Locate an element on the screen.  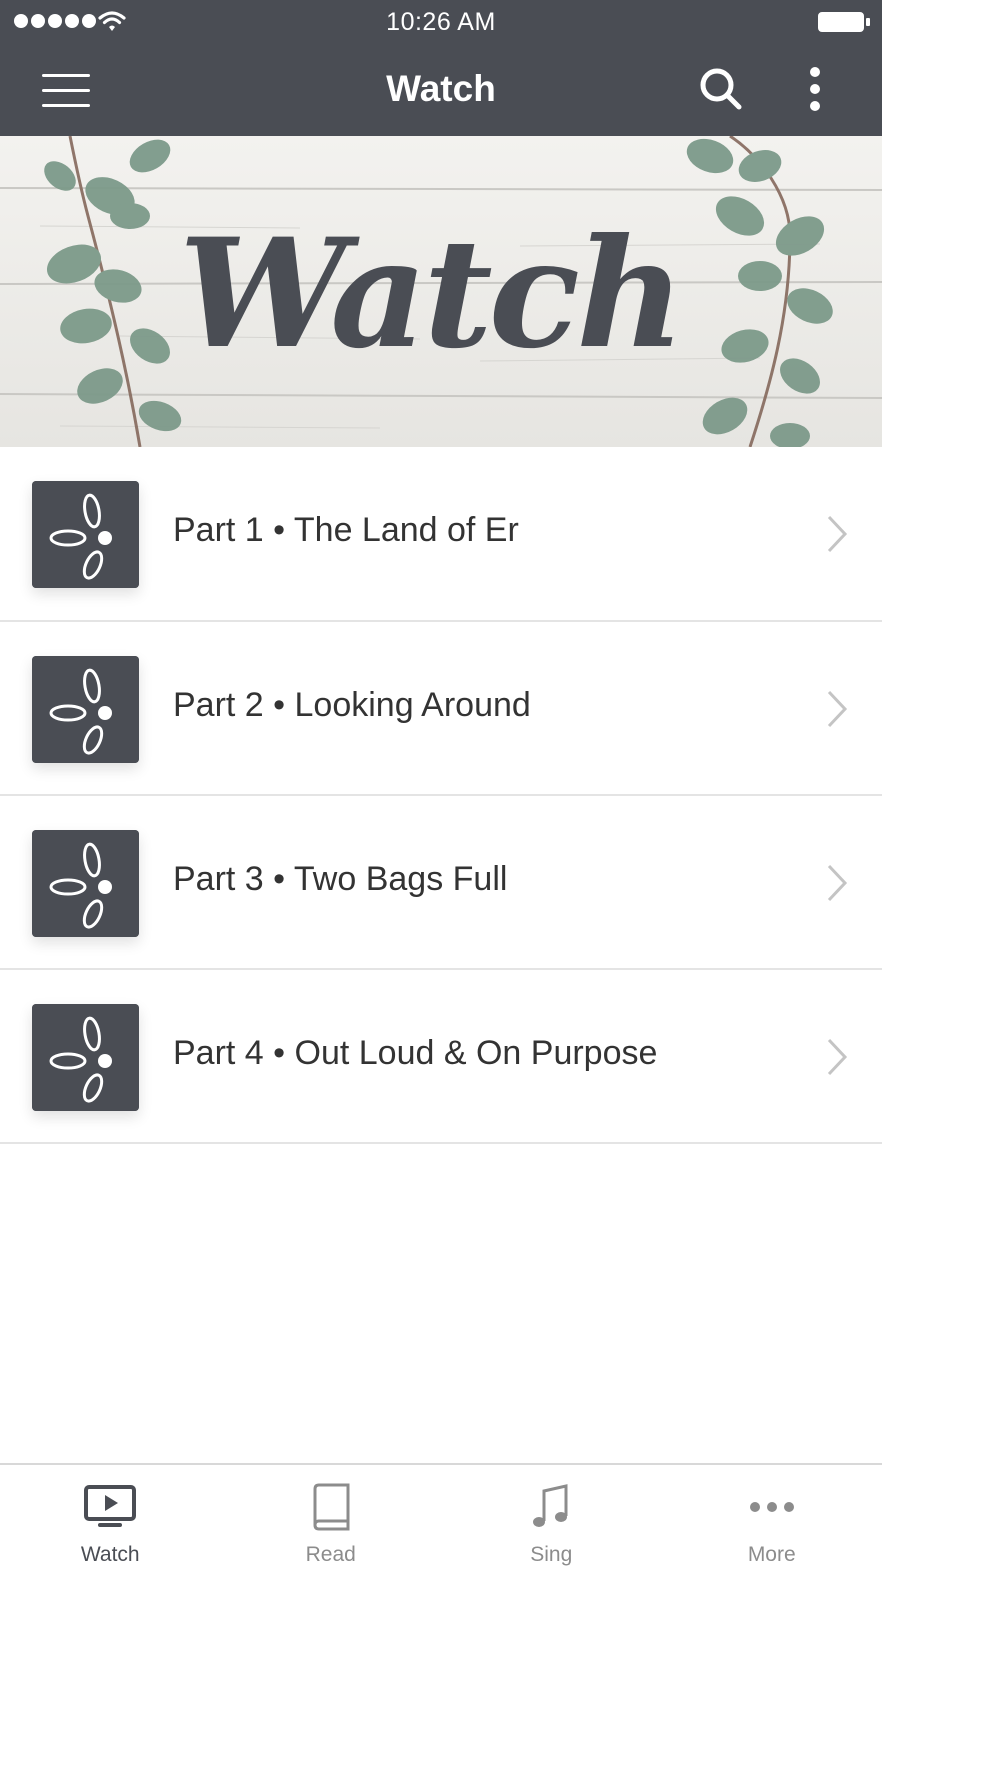
tab-label: Read is located at coordinates (330, 1554).